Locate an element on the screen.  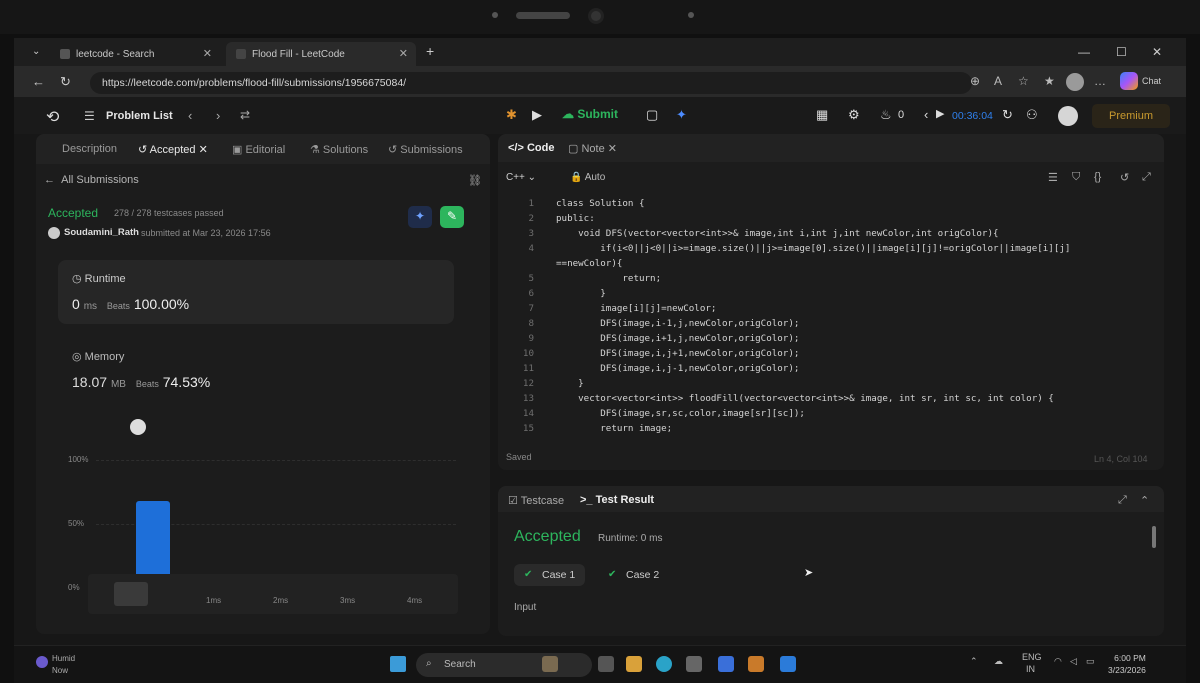
code-line: ==newColor){ is located at coordinates (834, 263).